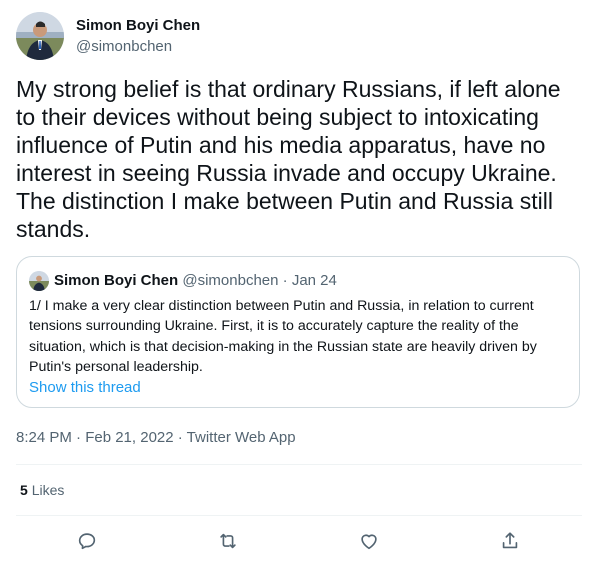 This screenshot has width=598, height=563. What do you see at coordinates (230, 280) in the screenshot?
I see `quoted-author-handle: @simonbchen` at bounding box center [230, 280].